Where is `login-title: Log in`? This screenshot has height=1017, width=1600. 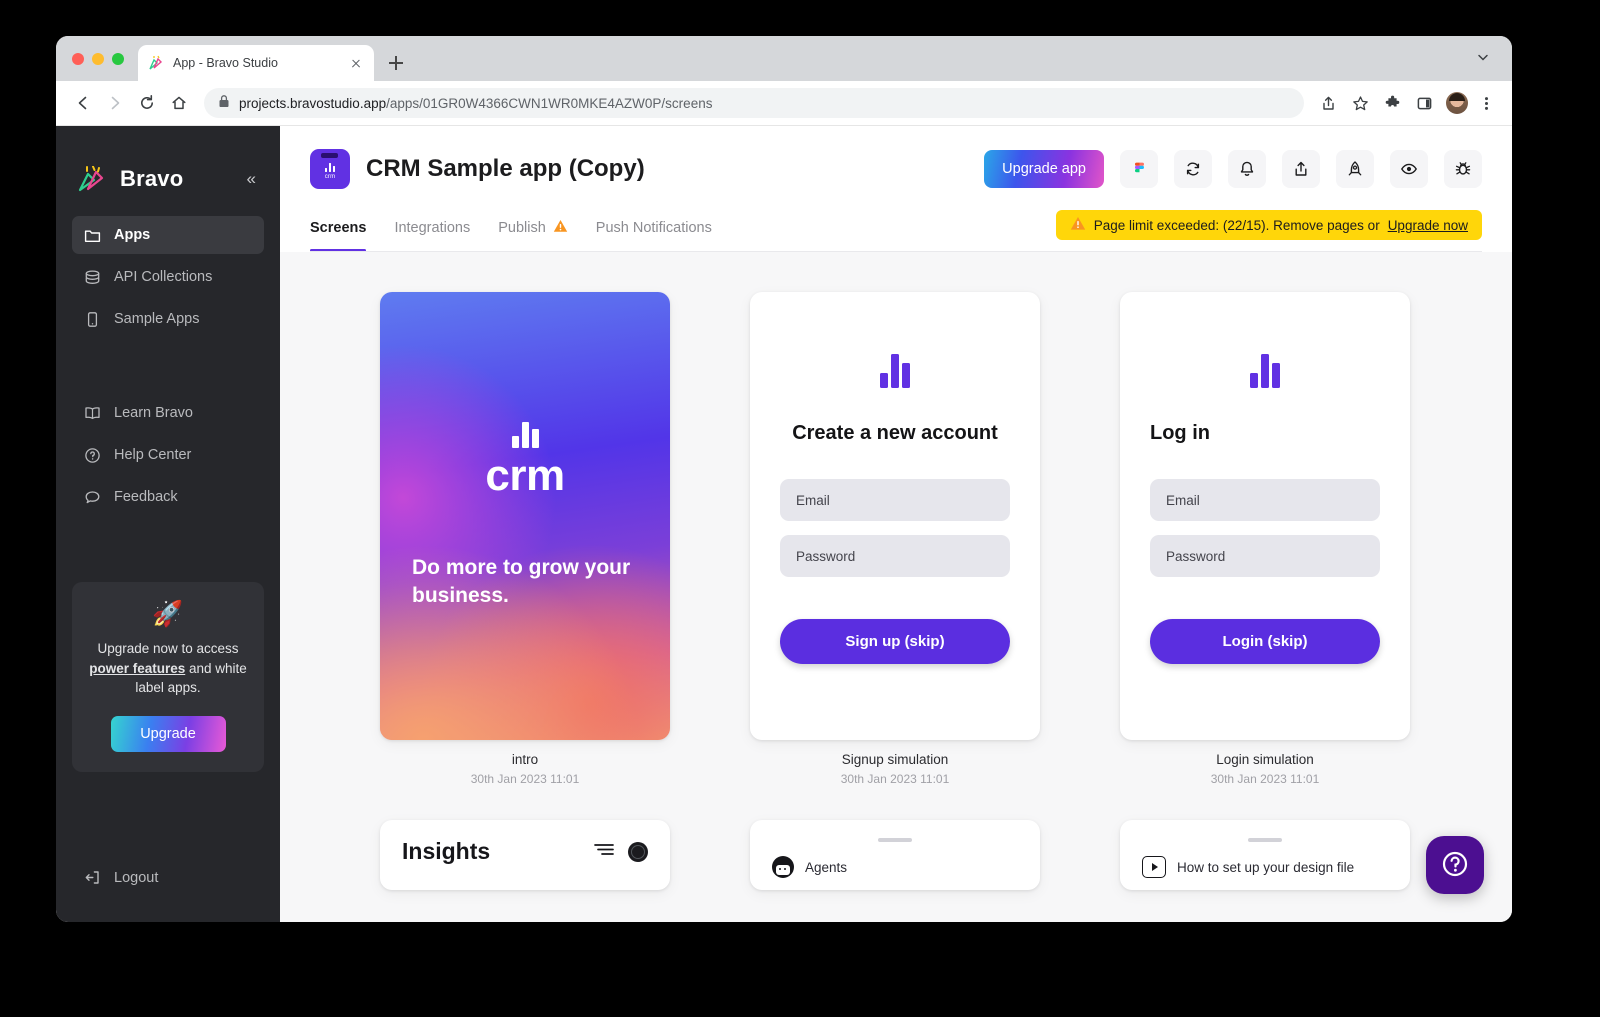
login-title: Log in is located at coordinates (1180, 433).